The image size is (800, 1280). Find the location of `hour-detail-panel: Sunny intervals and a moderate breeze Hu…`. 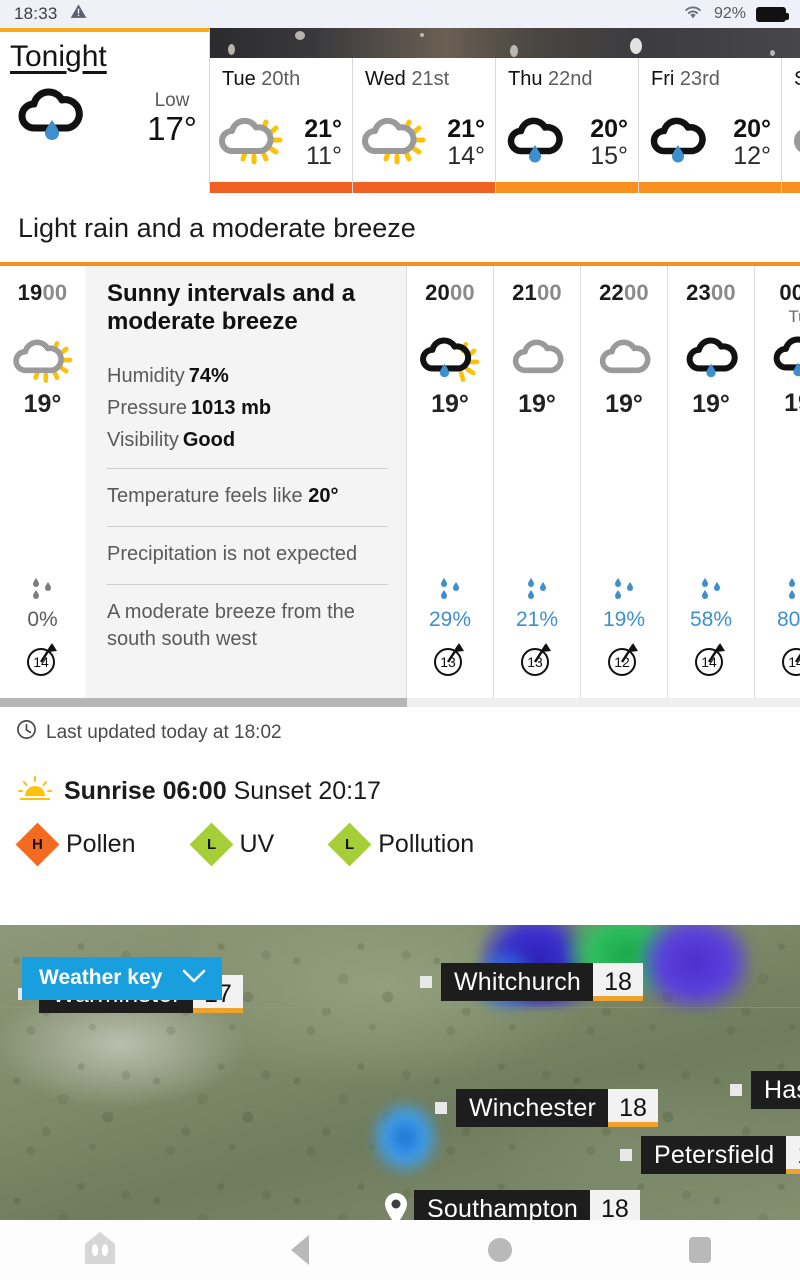

hour-detail-panel: Sunny intervals and a moderate breeze Hu… is located at coordinates (246, 482).